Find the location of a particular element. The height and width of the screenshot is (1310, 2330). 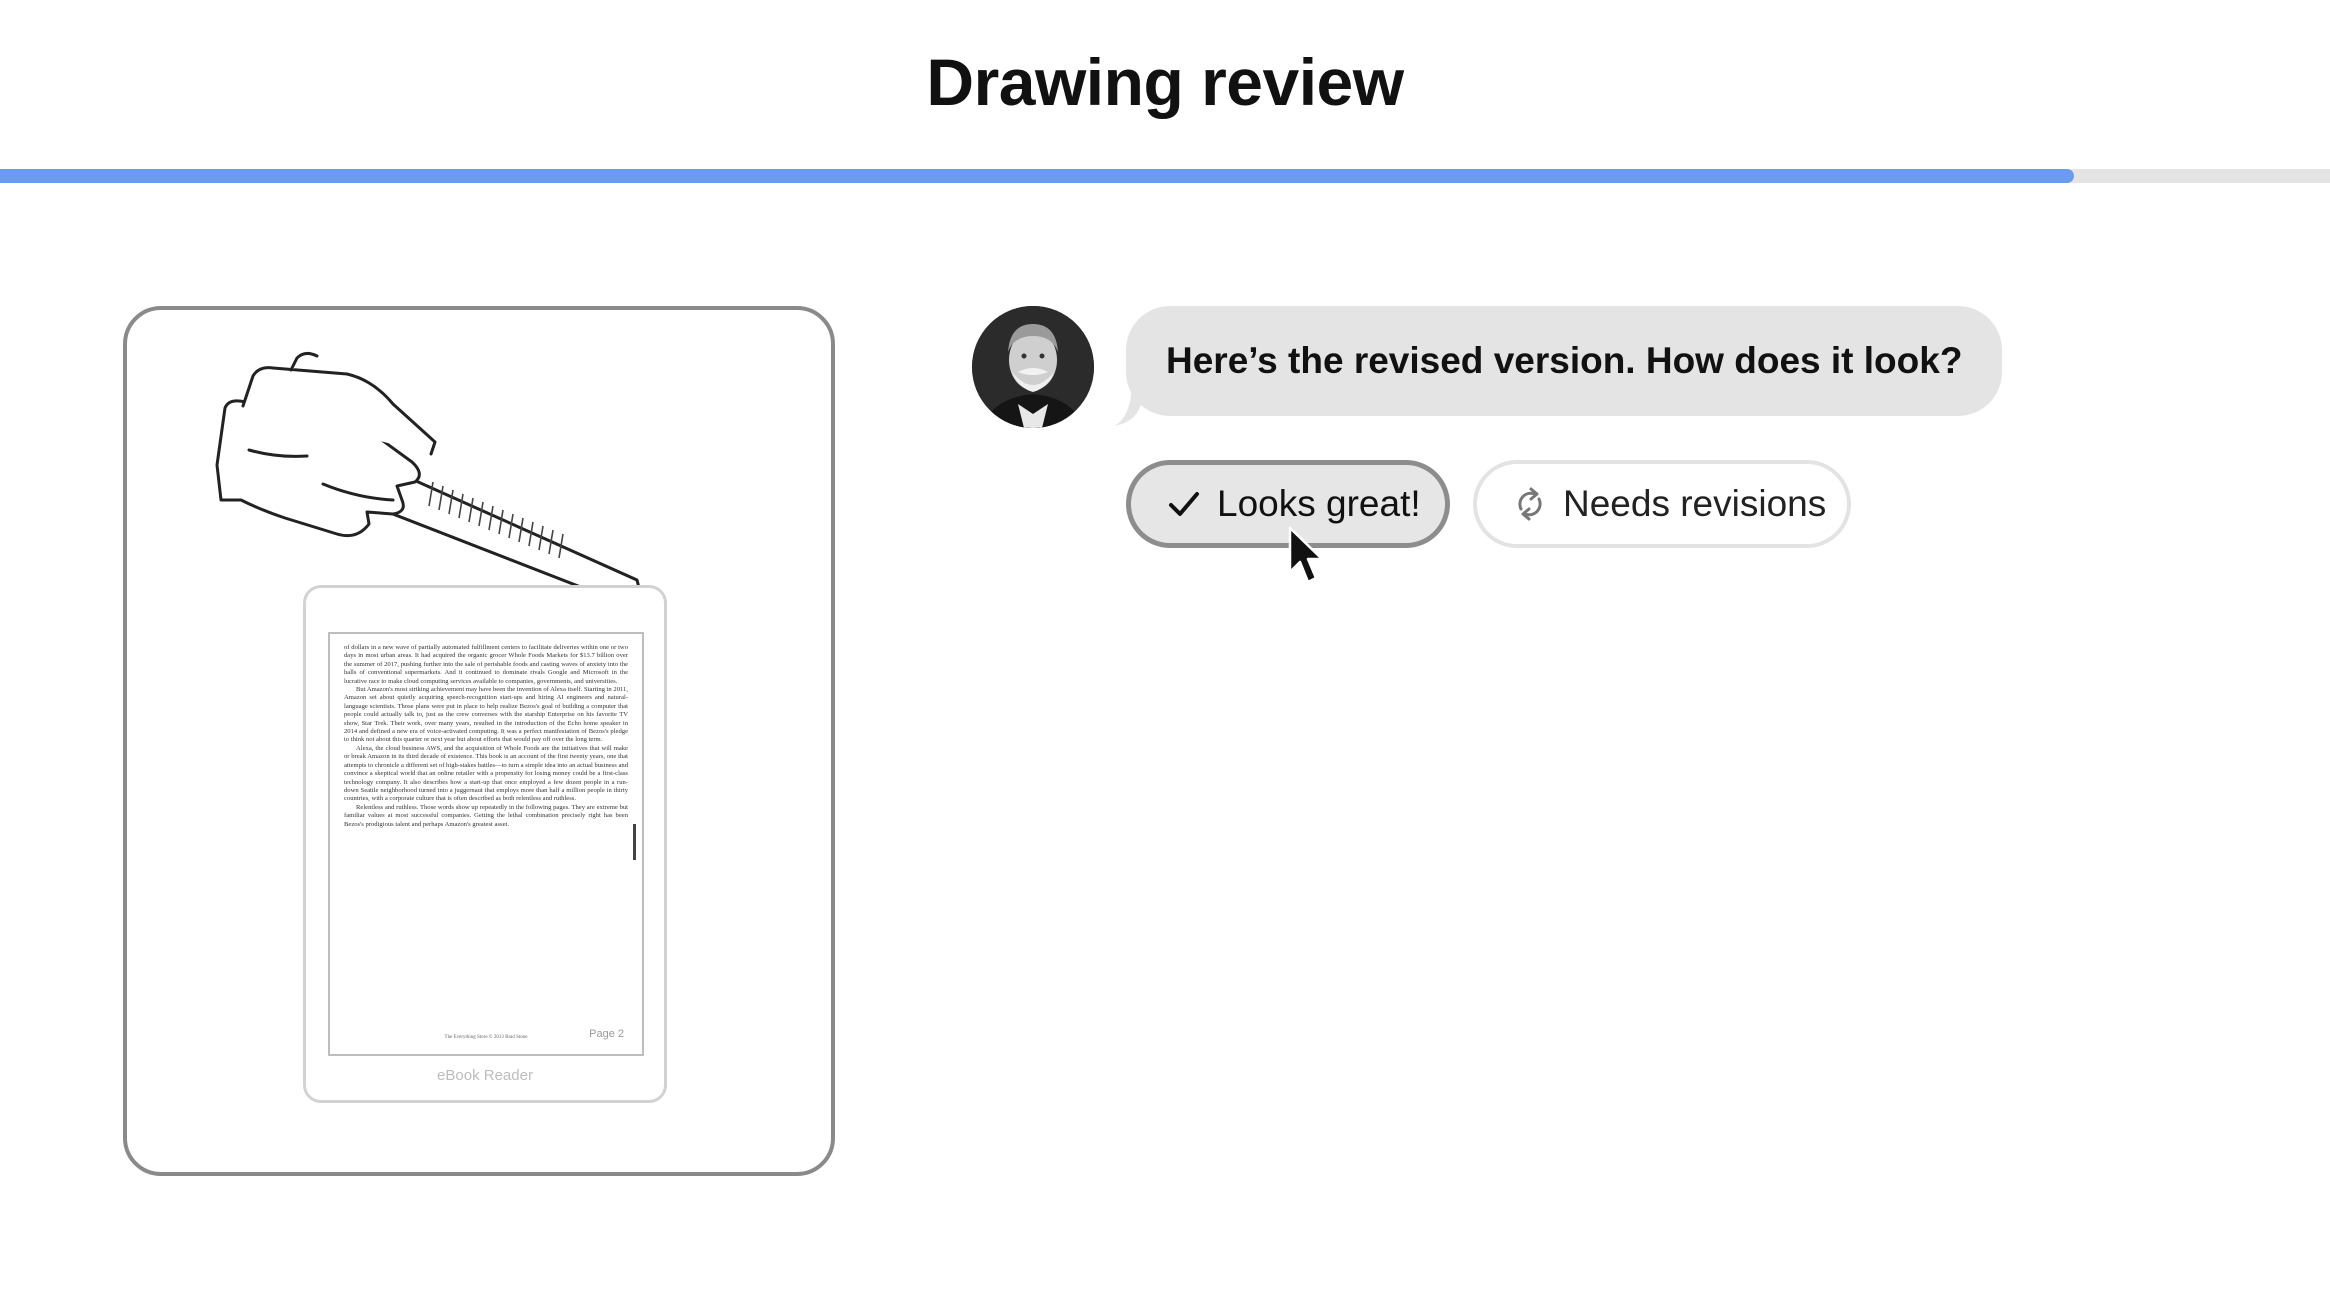

avatar-portrait is located at coordinates (1033, 367).